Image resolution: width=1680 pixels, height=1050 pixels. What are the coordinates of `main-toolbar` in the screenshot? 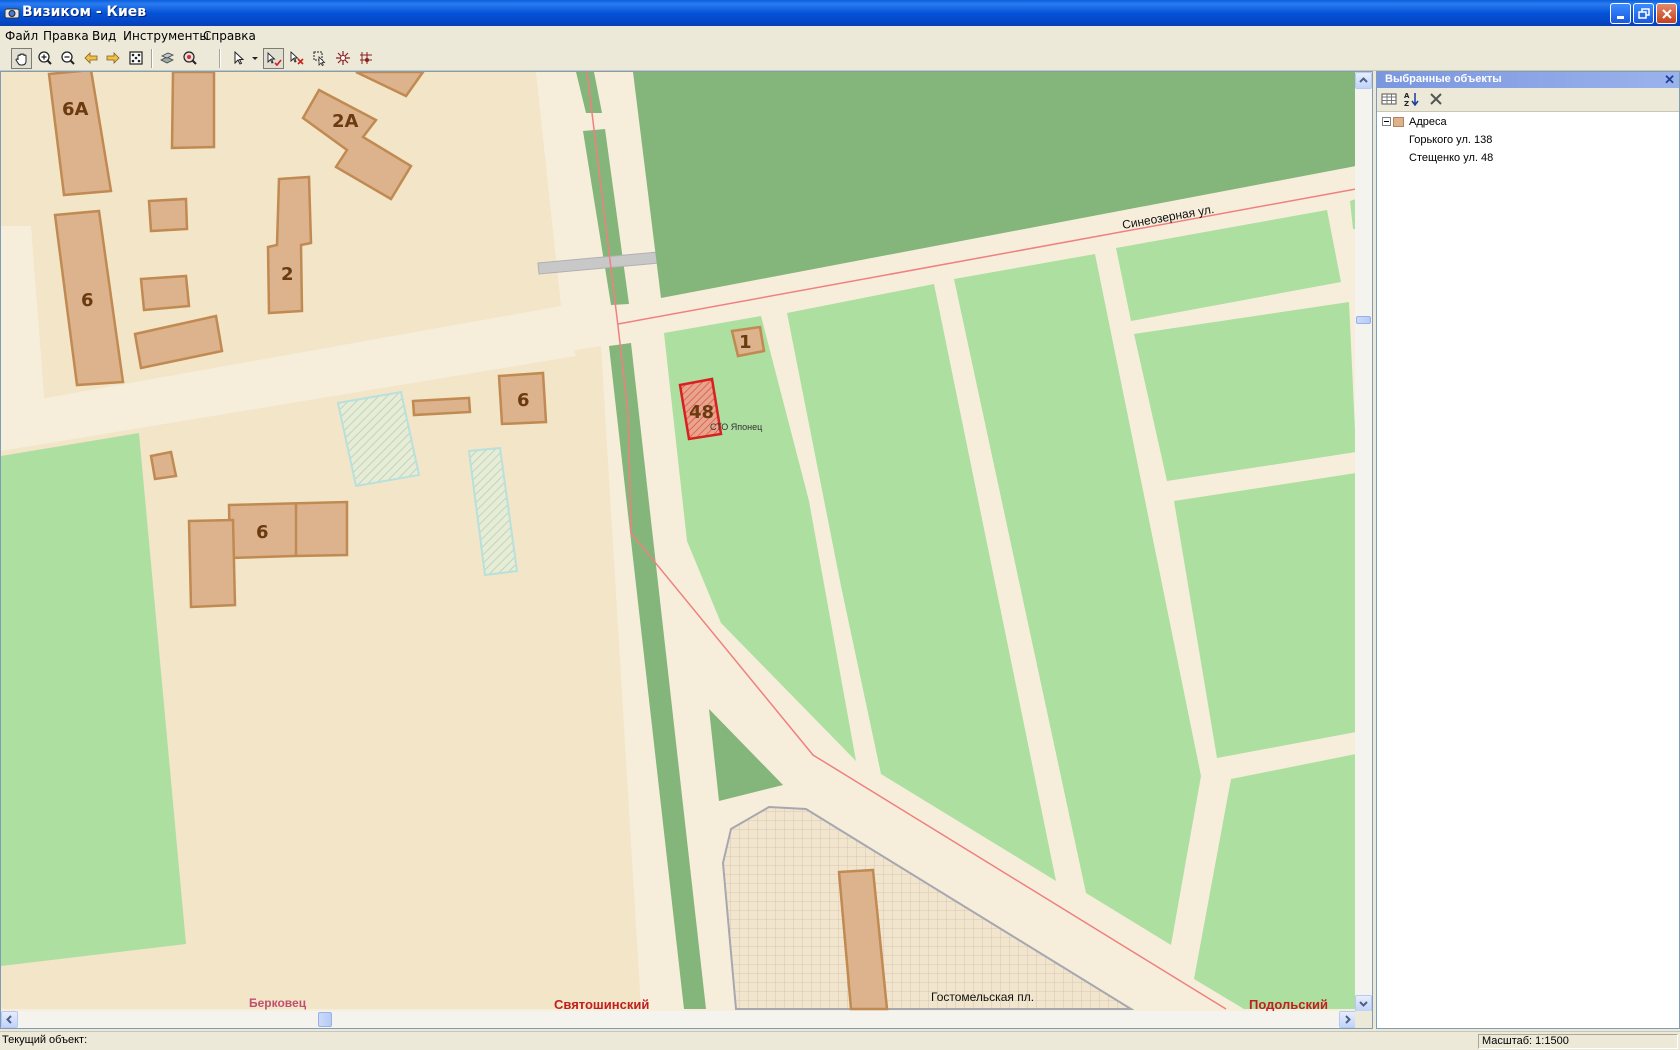 It's located at (840, 58).